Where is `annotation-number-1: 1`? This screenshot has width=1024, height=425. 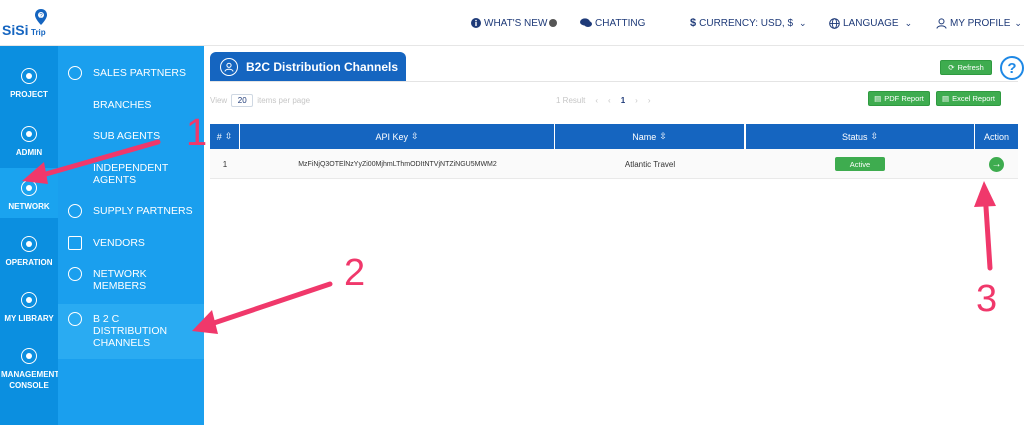 annotation-number-1: 1 is located at coordinates (197, 133).